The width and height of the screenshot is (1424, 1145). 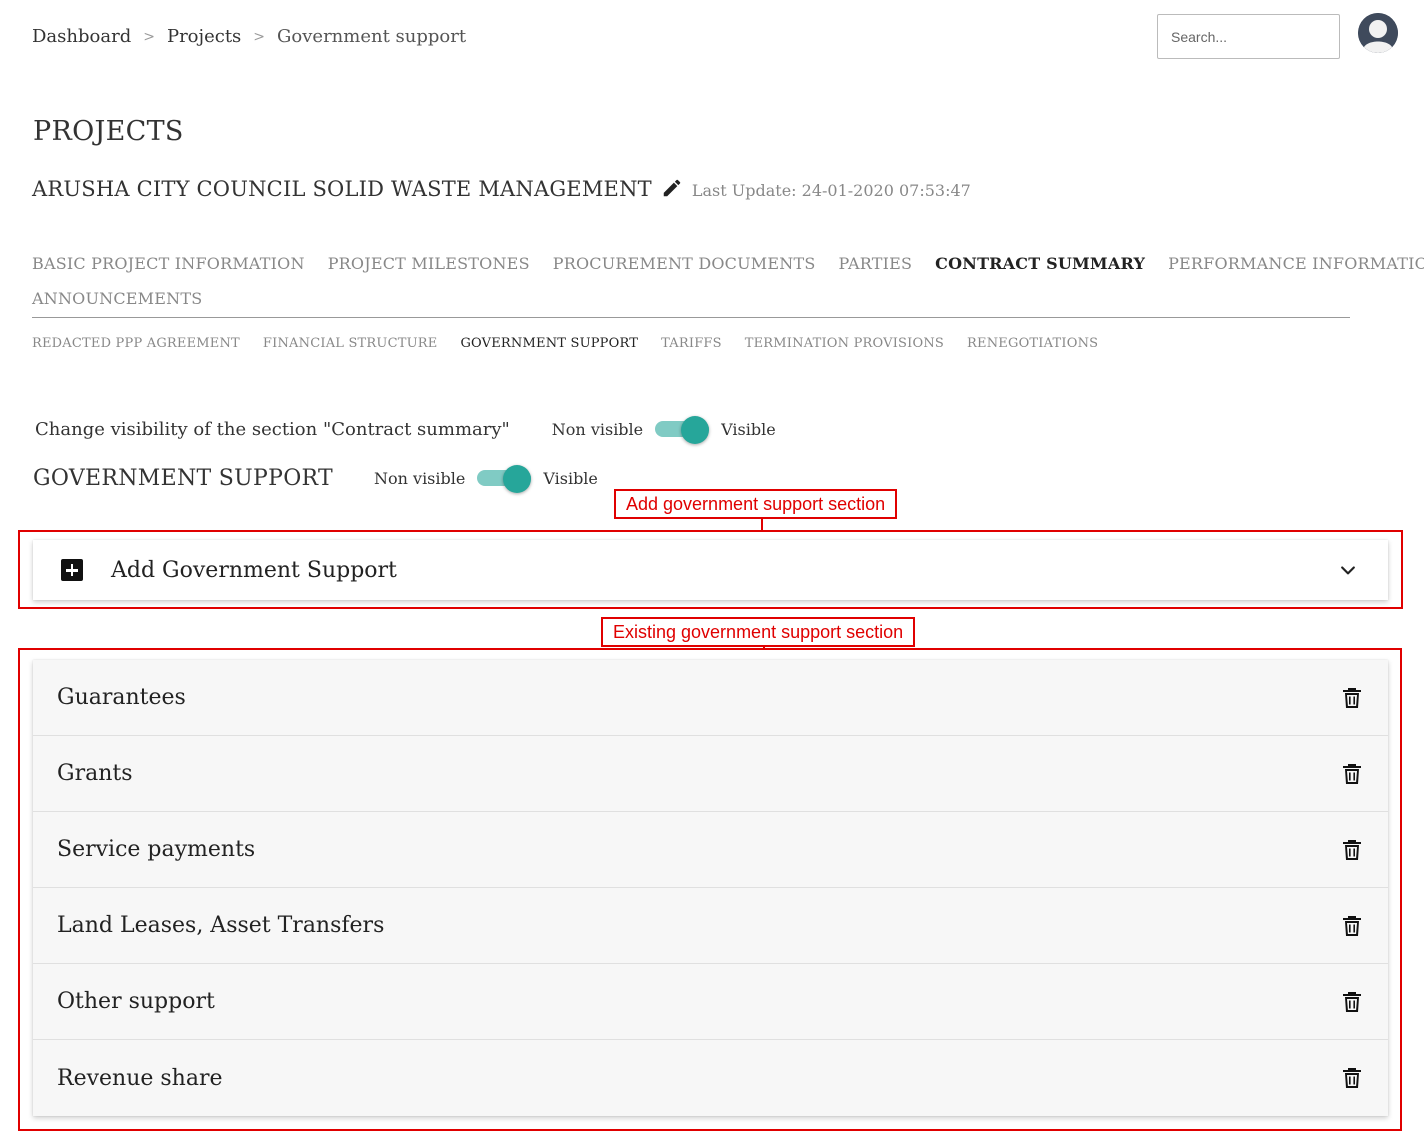 I want to click on page-title: PROJECTS, so click(x=108, y=131).